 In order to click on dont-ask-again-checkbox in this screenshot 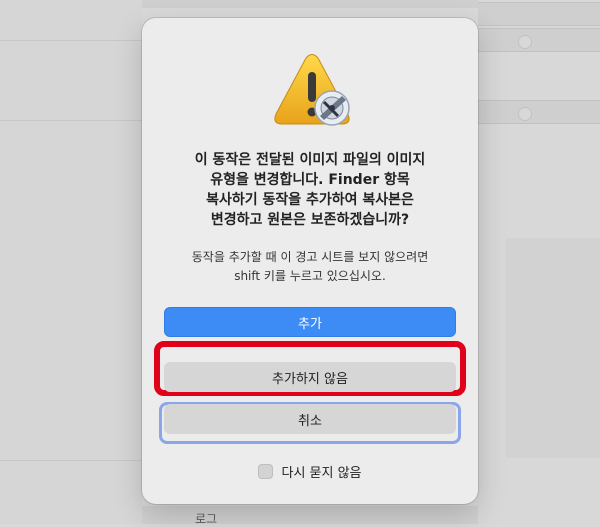, I will do `click(266, 471)`.